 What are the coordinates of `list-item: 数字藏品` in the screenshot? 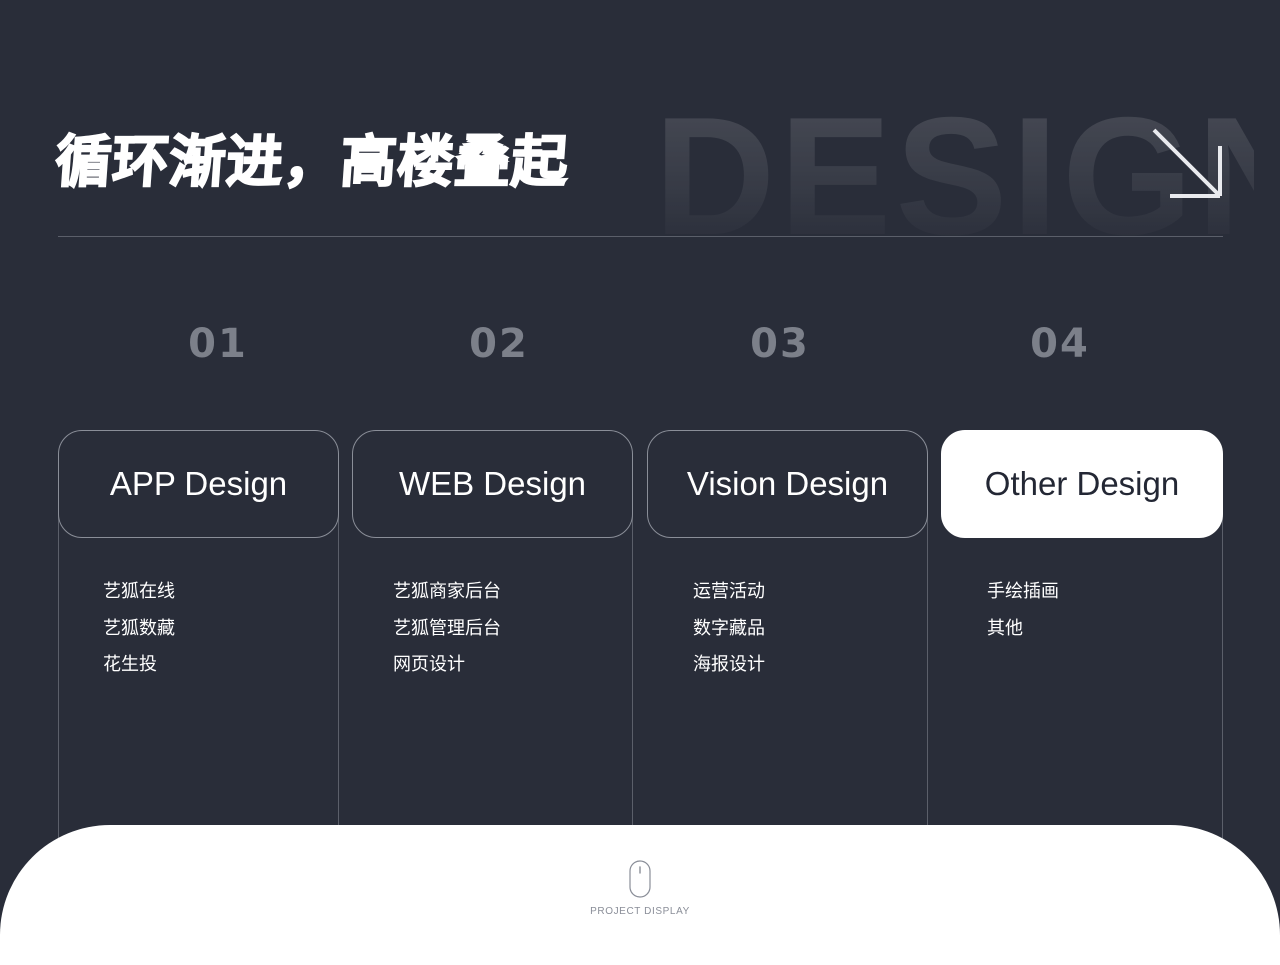 It's located at (729, 629).